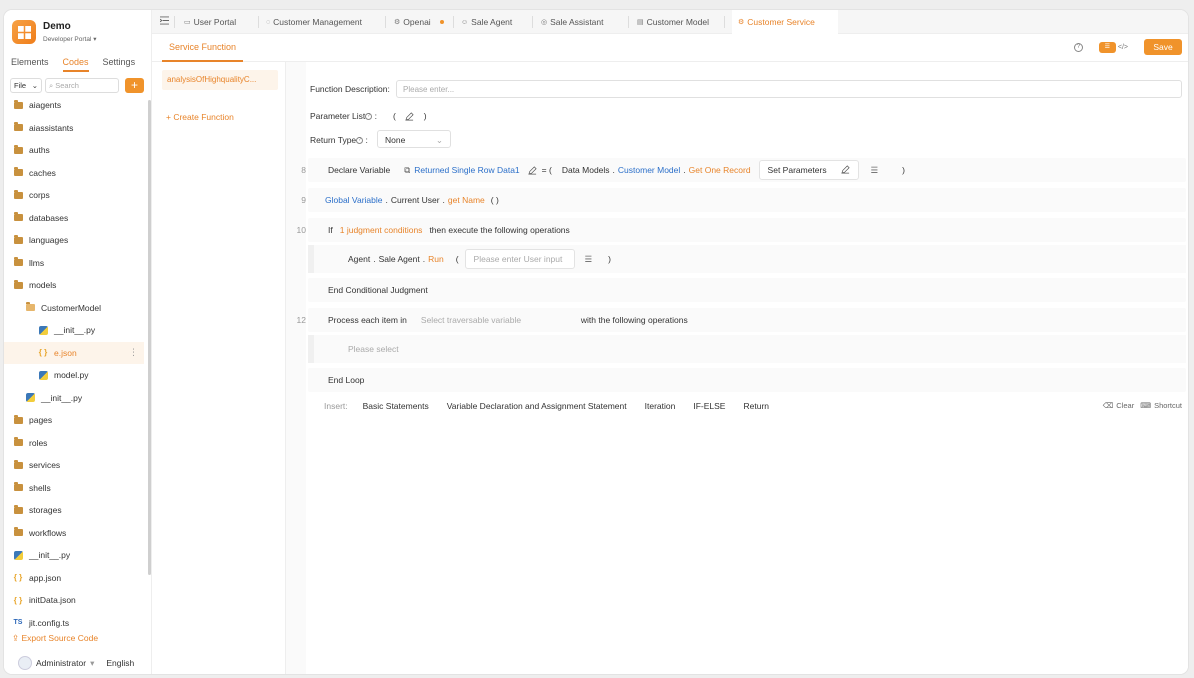 The width and height of the screenshot is (1194, 678). What do you see at coordinates (210, 22) in the screenshot?
I see `tab-user-portal: ▭ User Portal` at bounding box center [210, 22].